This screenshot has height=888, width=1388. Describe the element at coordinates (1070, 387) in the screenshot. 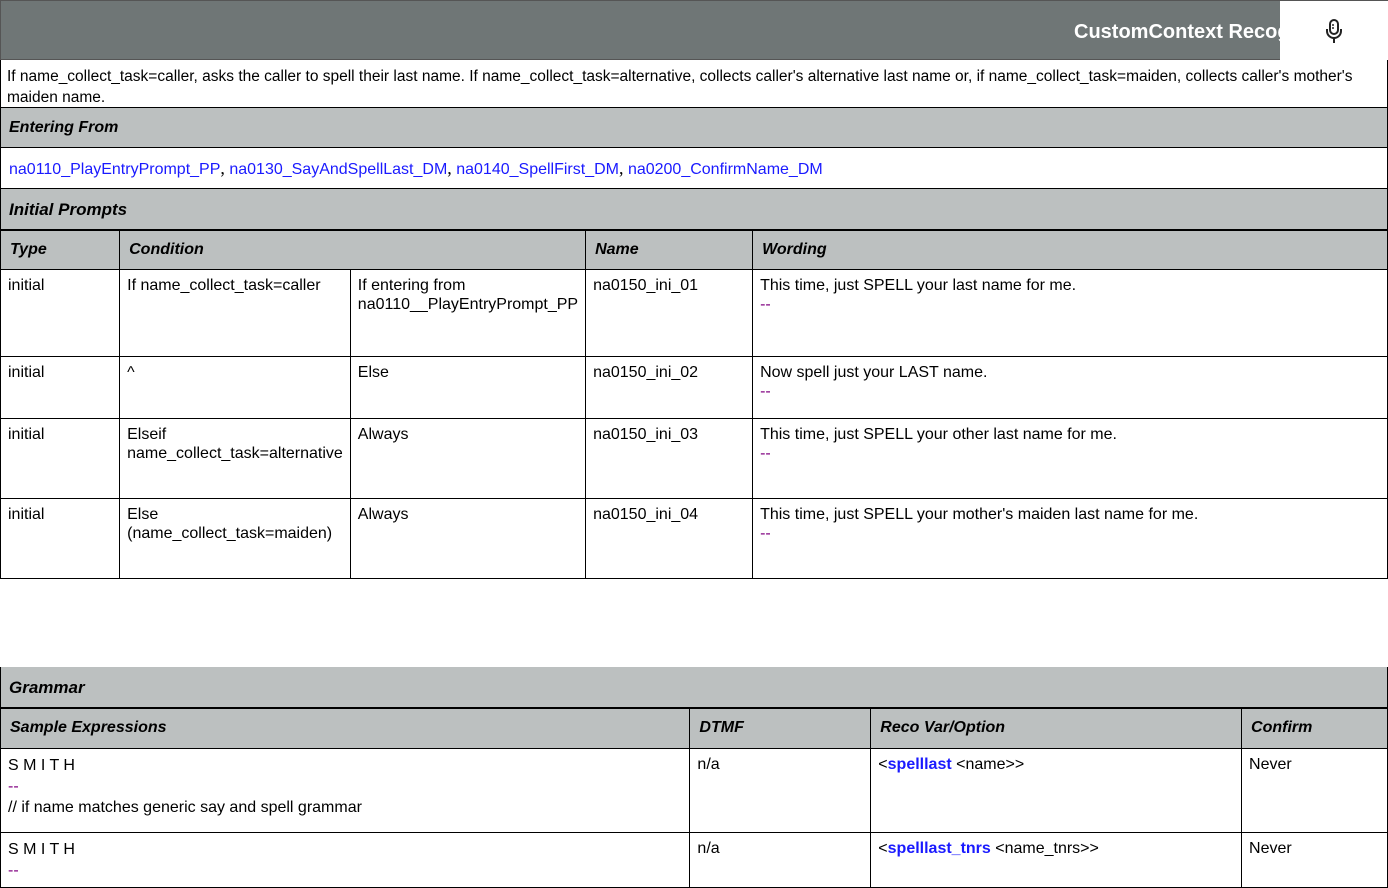

I see `prompt-wording: Now spell just your LAST name. --` at that location.